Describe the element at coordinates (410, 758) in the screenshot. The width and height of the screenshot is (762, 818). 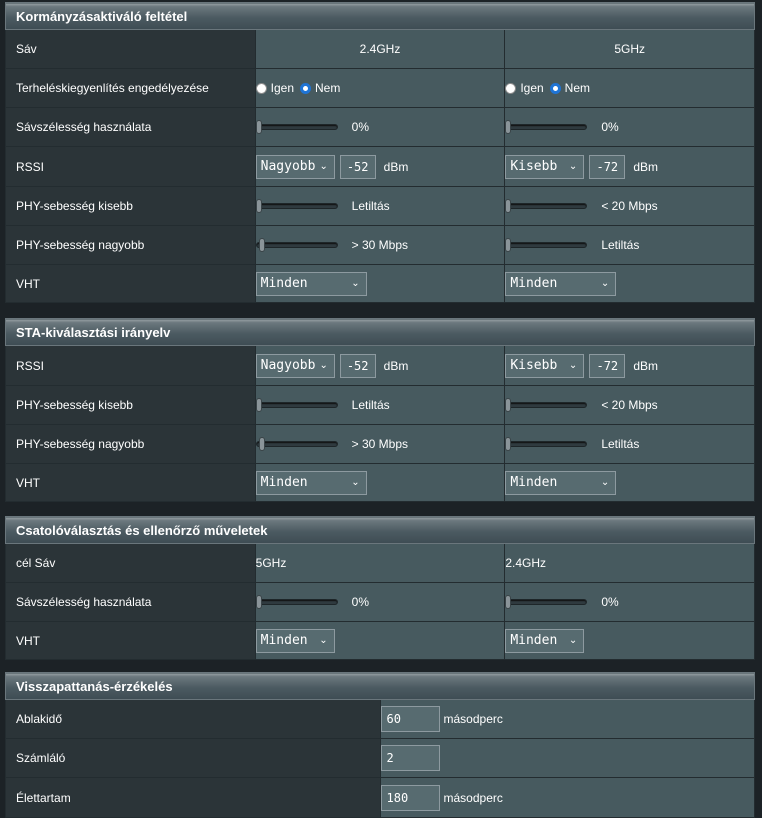
I see `counter-input: 2` at that location.